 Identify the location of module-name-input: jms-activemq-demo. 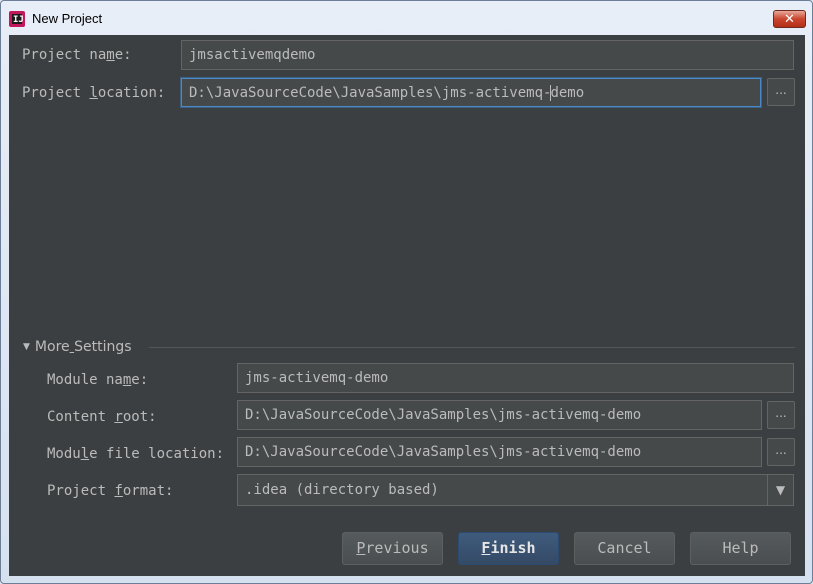
(515, 378).